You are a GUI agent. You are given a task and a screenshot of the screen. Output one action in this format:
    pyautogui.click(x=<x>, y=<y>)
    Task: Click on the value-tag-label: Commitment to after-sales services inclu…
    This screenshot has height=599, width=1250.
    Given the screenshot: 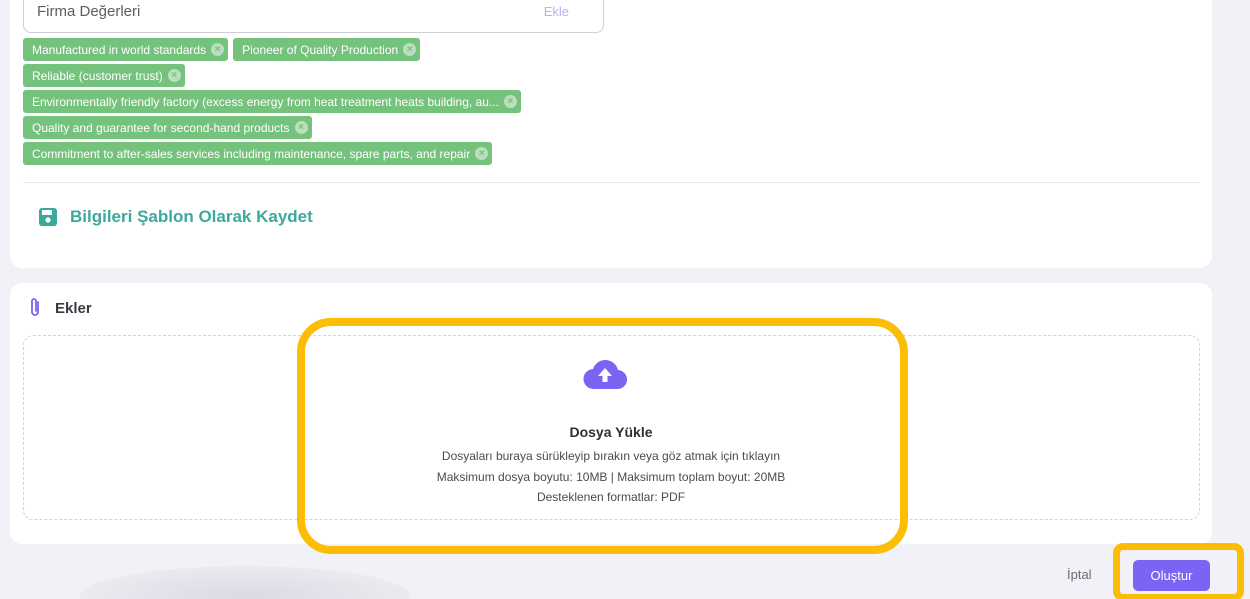 What is the action you would take?
    pyautogui.click(x=251, y=153)
    